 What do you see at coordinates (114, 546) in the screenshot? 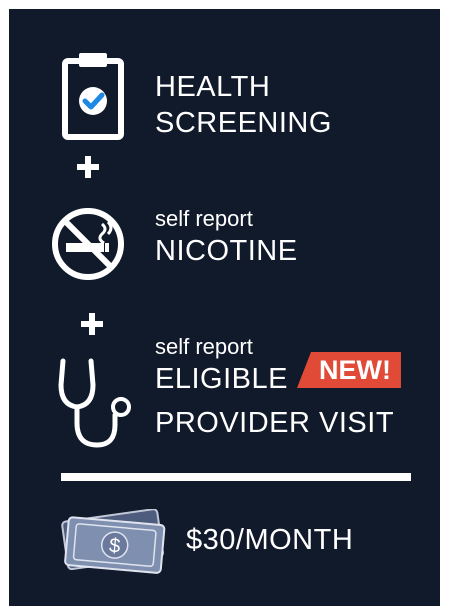
I see `currency-symbol: $` at bounding box center [114, 546].